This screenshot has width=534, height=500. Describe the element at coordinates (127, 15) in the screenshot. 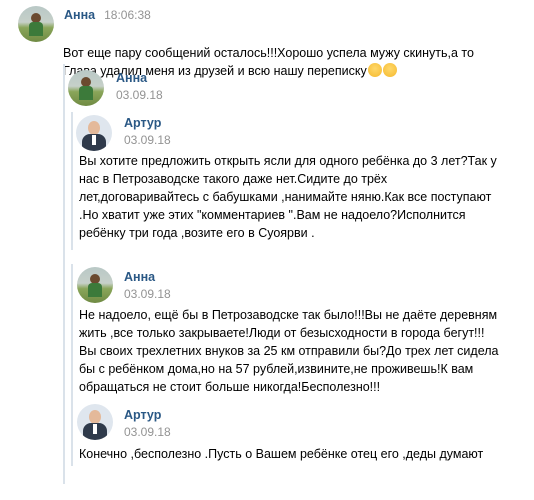

I see `message-time: 18:06:38` at that location.